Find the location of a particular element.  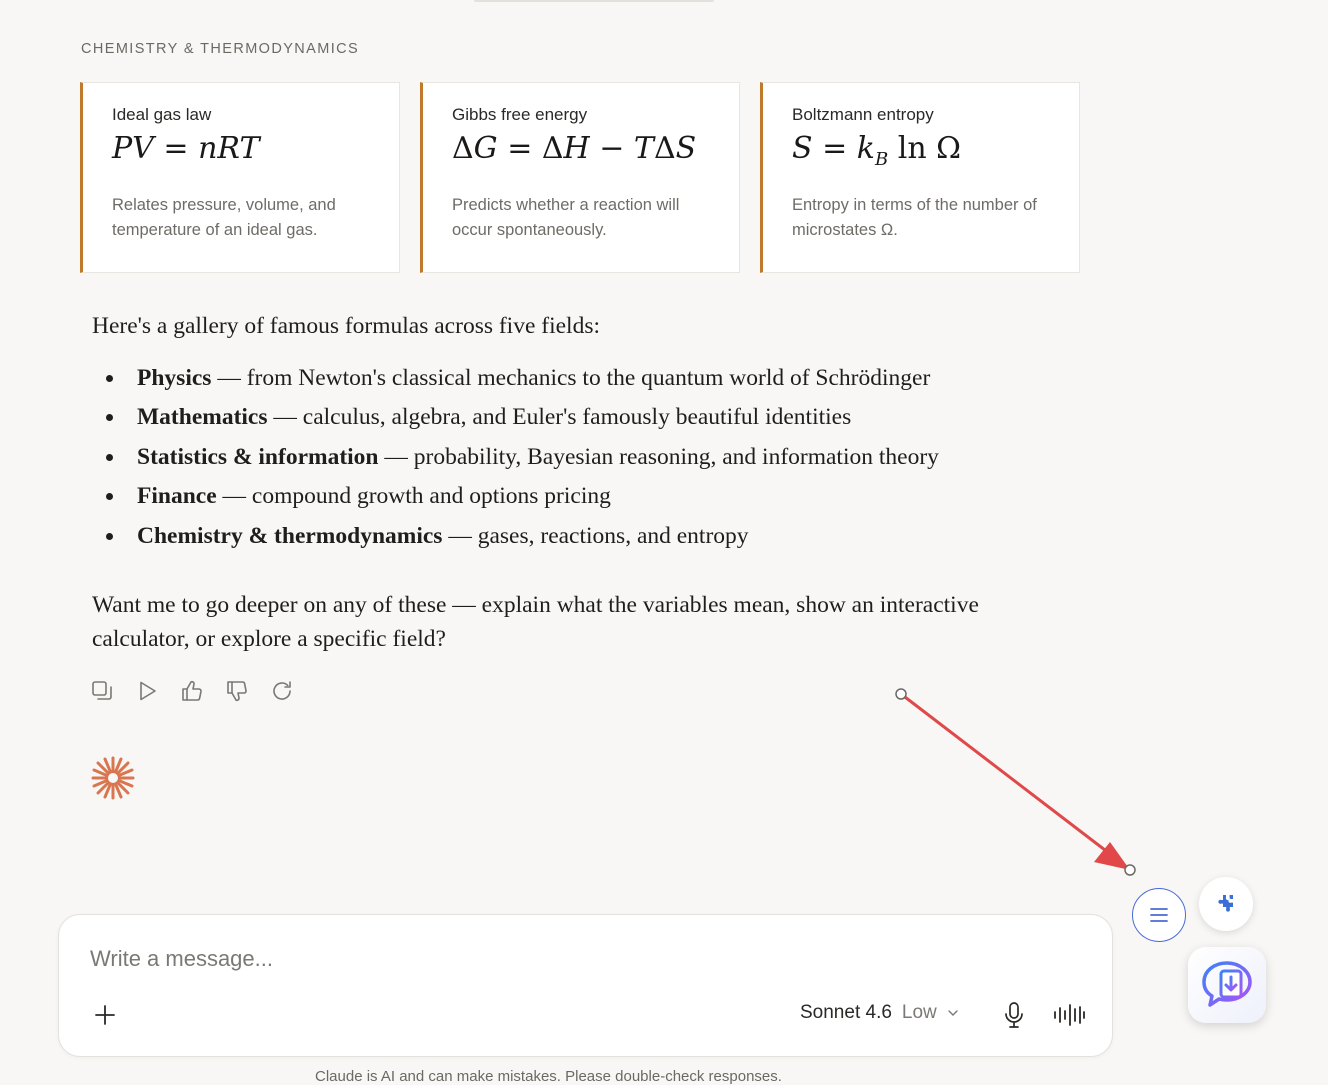

dictate-button is located at coordinates (1014, 1015).